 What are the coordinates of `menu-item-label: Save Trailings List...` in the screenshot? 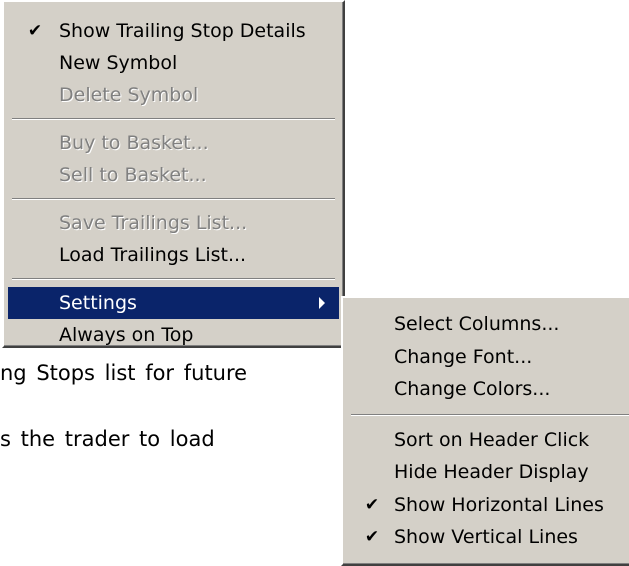 It's located at (153, 223).